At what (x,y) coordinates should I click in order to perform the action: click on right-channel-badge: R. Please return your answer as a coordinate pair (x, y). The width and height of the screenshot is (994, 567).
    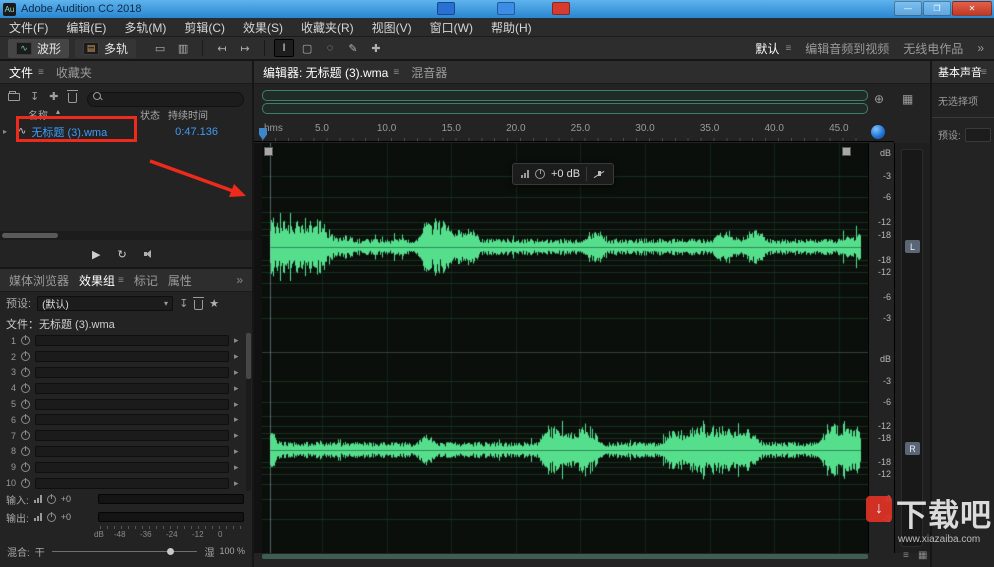
    Looking at the image, I should click on (912, 448).